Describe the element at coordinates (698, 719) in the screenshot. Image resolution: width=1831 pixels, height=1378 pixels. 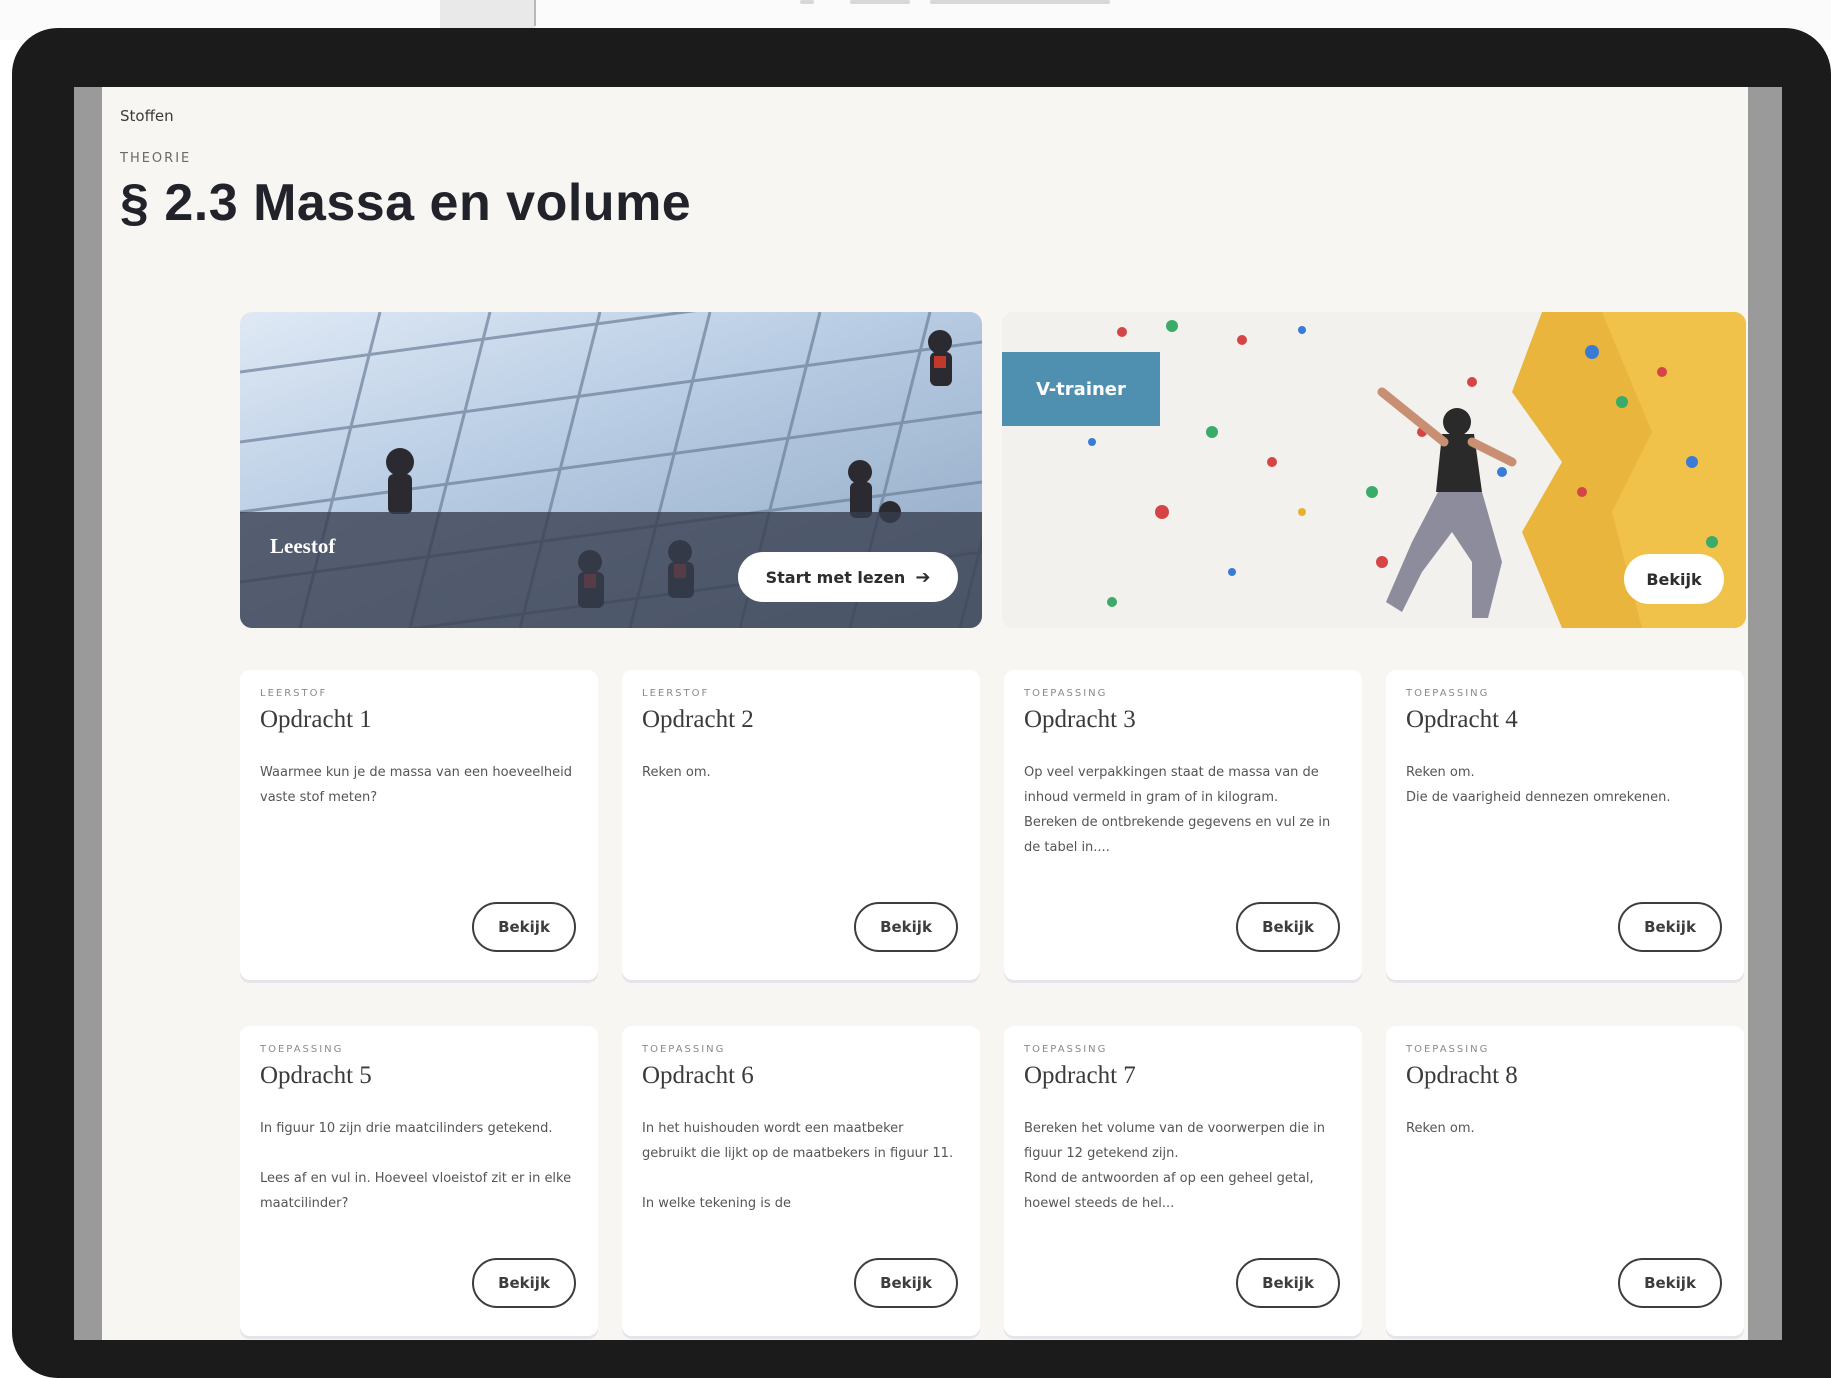
I see `card-title: Opdracht 2` at that location.